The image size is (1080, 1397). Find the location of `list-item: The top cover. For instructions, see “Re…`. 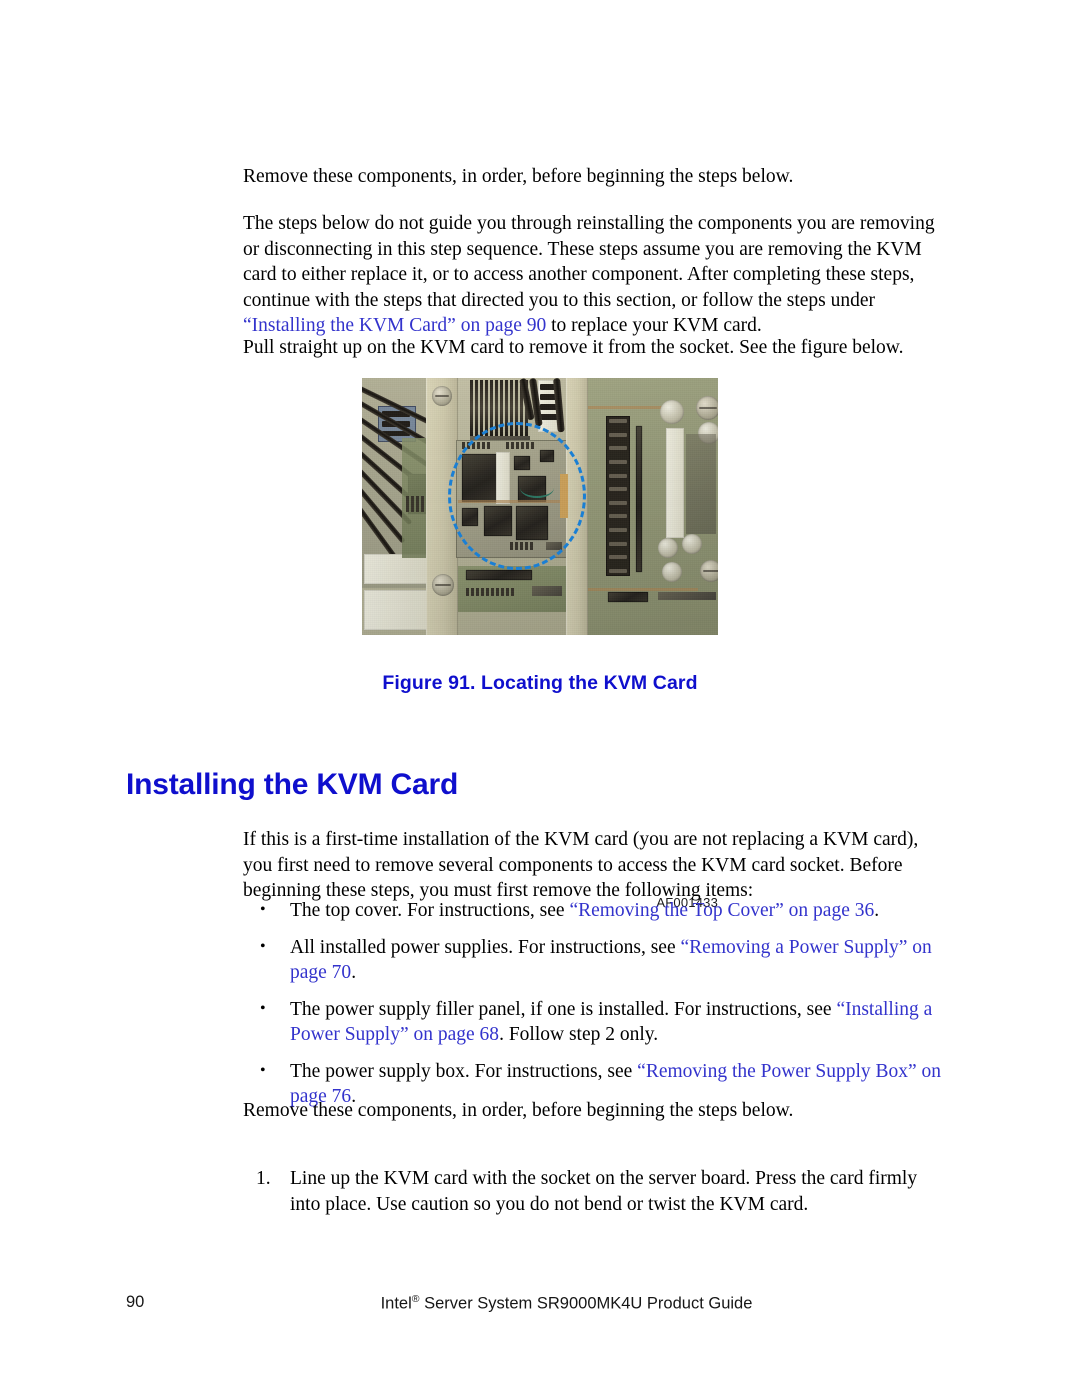

list-item: The top cover. For instructions, see “Re… is located at coordinates (593, 910).